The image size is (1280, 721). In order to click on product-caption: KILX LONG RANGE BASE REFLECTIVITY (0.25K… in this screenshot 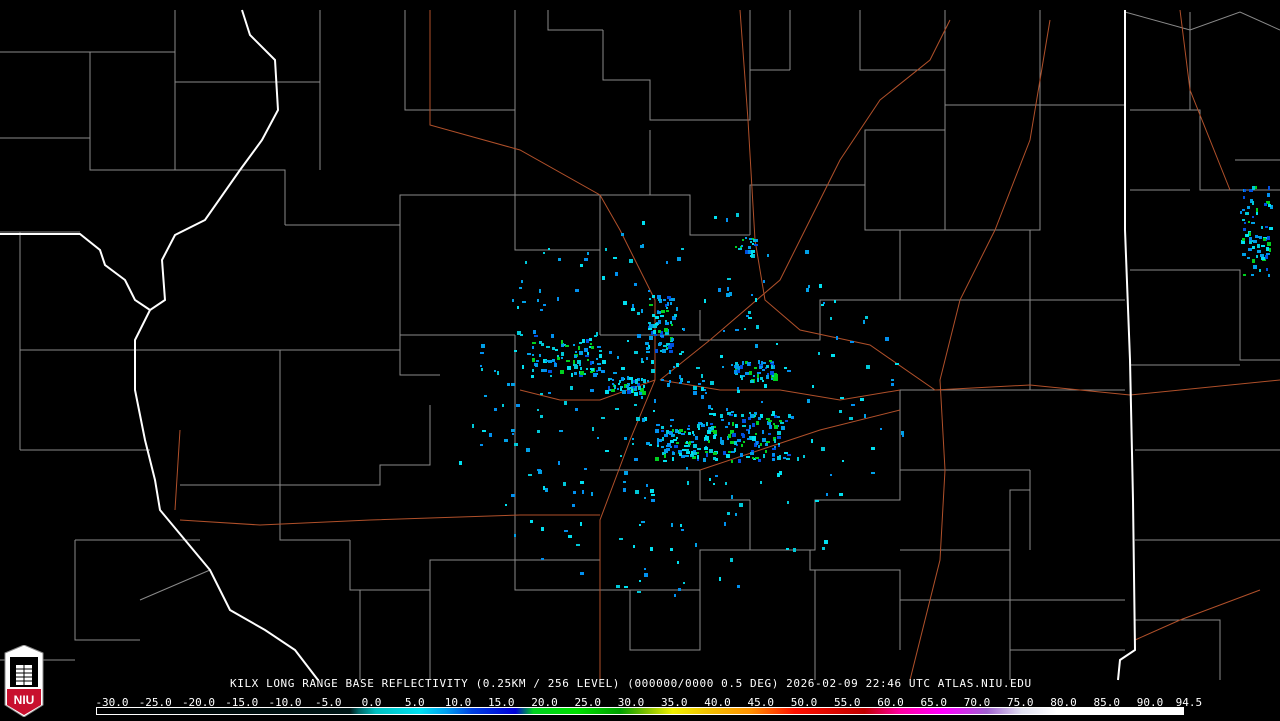, I will do `click(631, 683)`.